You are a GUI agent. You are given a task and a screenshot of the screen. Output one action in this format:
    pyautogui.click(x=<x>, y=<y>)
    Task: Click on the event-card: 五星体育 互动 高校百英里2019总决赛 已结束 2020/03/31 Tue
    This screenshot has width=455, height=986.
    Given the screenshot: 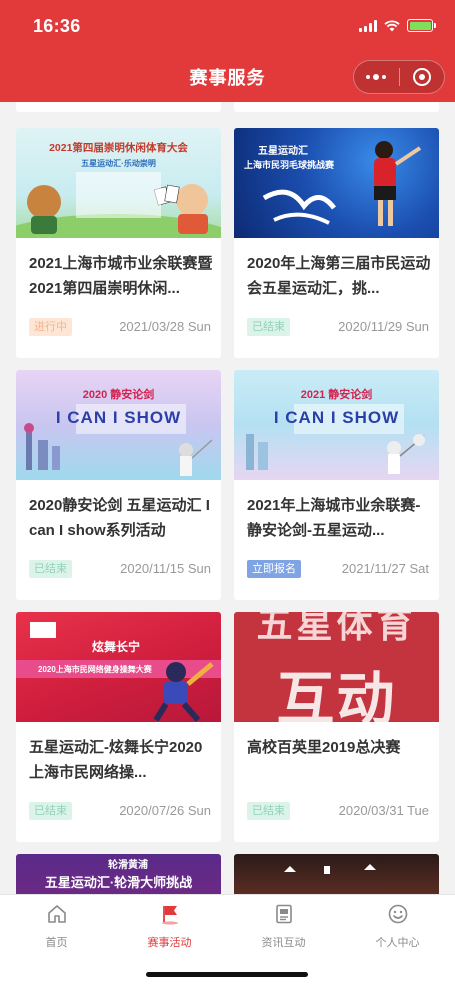 What is the action you would take?
    pyautogui.click(x=336, y=727)
    